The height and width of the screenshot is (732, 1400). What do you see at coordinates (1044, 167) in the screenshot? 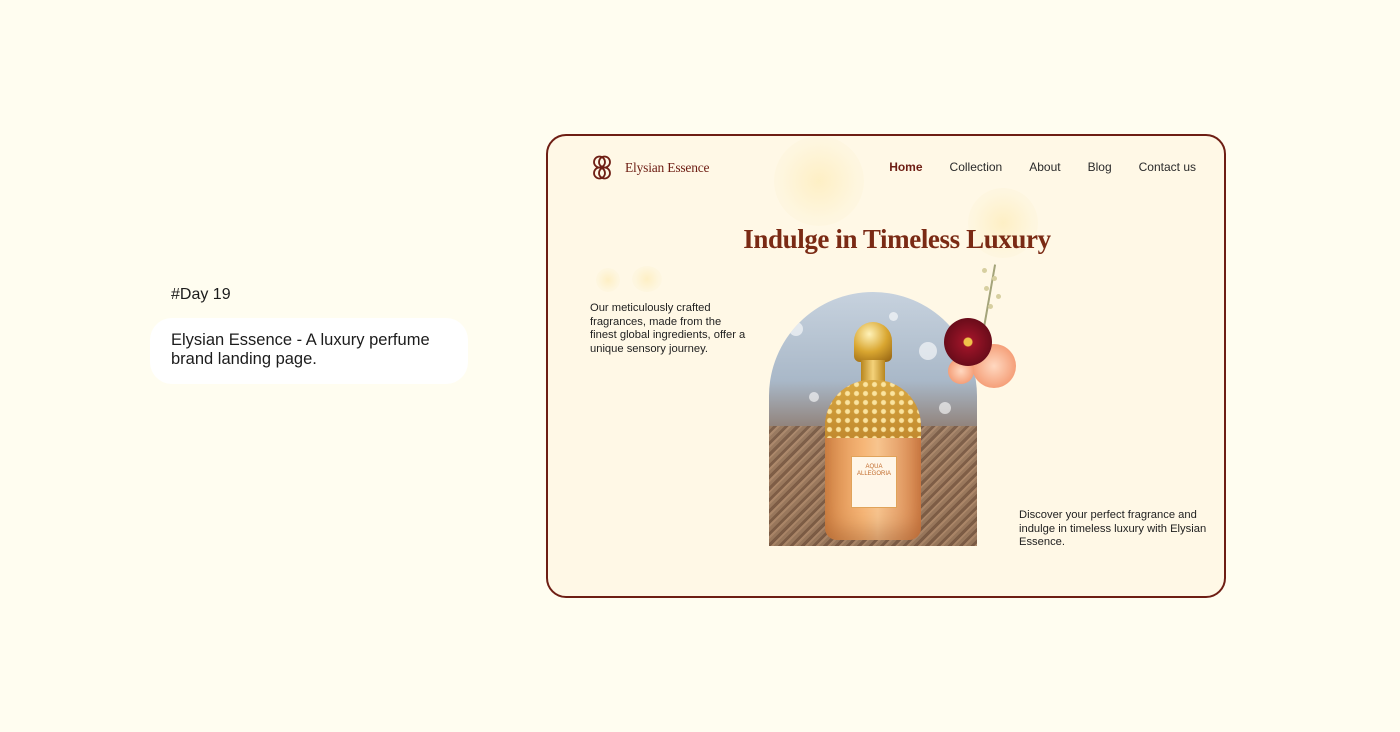
I see `nav-about: About` at bounding box center [1044, 167].